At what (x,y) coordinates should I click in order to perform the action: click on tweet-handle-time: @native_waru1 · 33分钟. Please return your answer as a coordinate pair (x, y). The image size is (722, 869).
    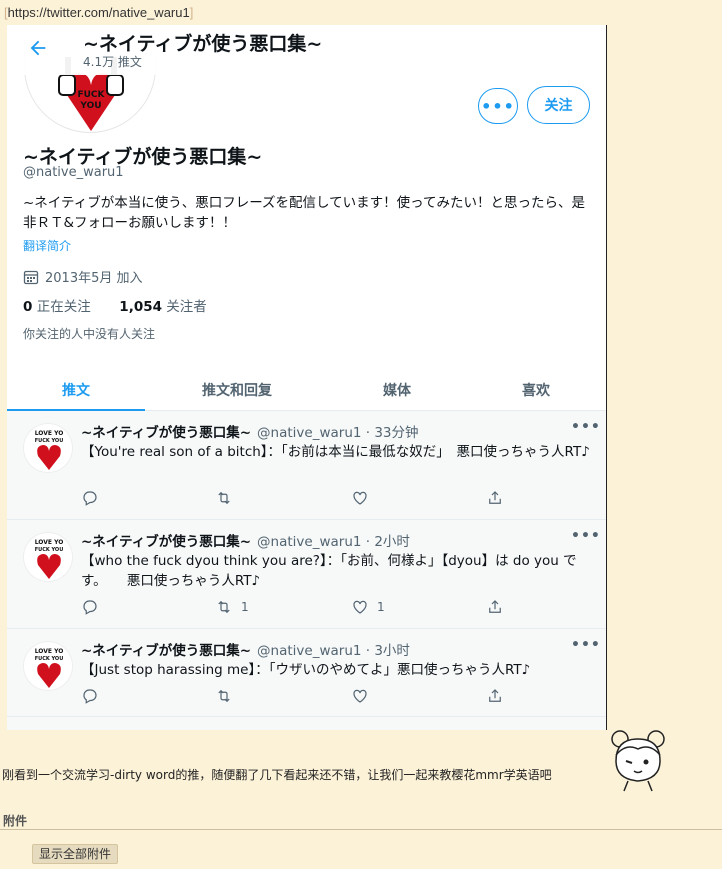
    Looking at the image, I should click on (337, 433).